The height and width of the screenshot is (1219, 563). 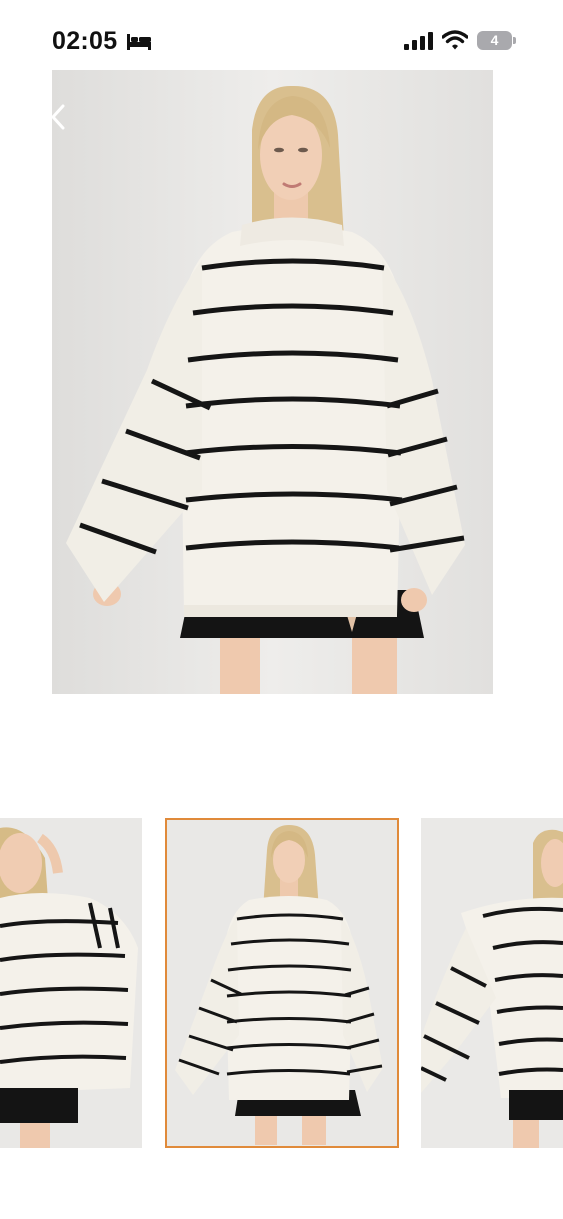 I want to click on battery-icon: 4, so click(x=497, y=41).